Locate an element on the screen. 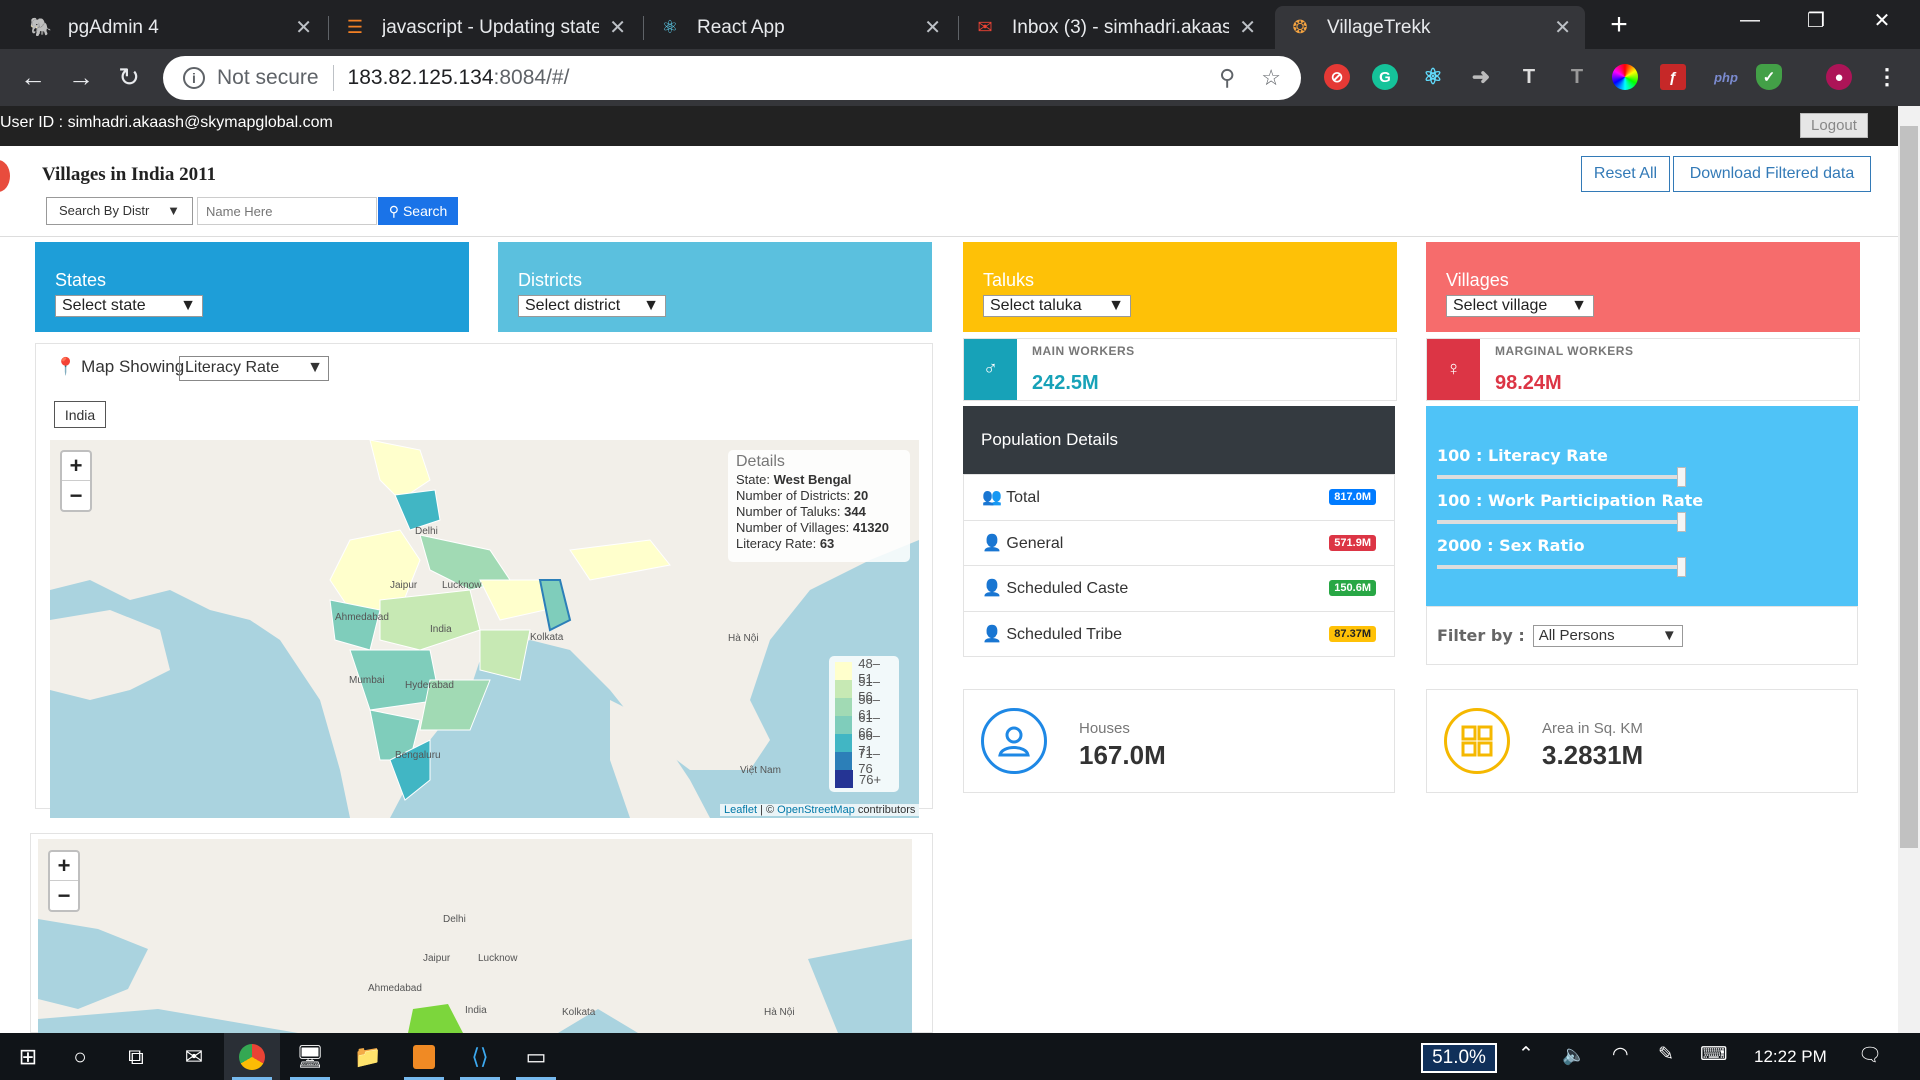  battery-percentage: 51.0% is located at coordinates (1459, 1058).